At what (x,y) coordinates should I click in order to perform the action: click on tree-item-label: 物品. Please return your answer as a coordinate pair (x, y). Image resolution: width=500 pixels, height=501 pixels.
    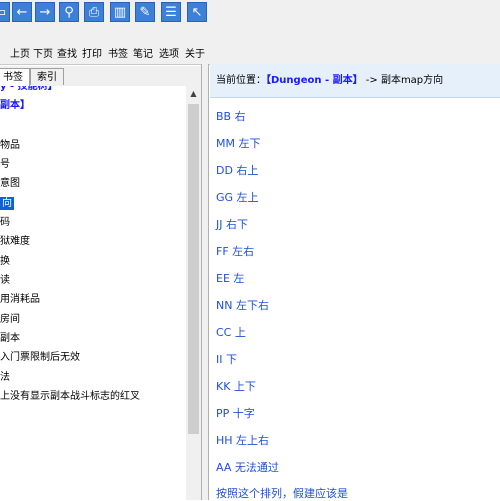
    Looking at the image, I should click on (10, 145).